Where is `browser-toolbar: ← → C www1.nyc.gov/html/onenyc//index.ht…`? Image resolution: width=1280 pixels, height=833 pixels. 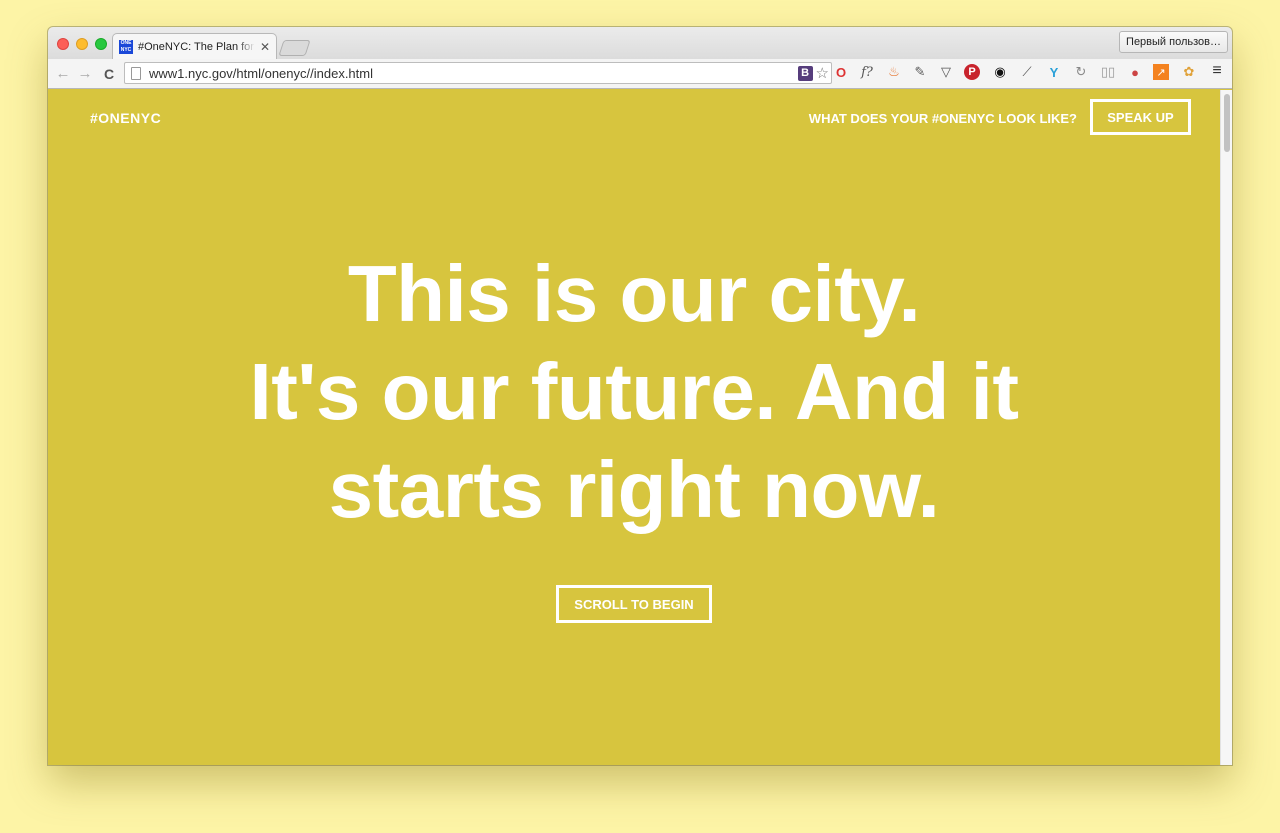
browser-toolbar: ← → C www1.nyc.gov/html/onenyc//index.ht… is located at coordinates (640, 74).